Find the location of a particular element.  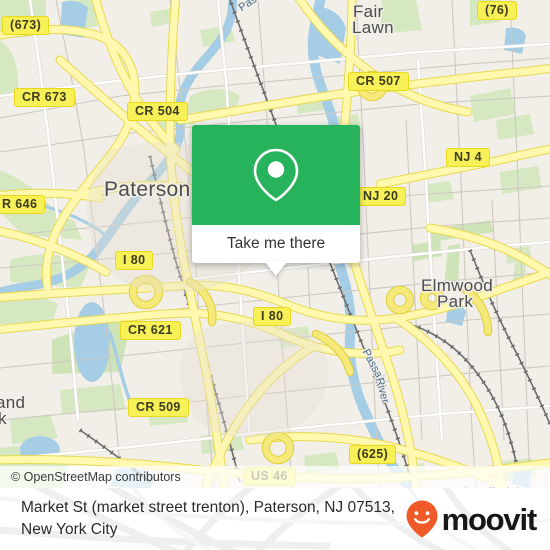

route-shield: R 646 is located at coordinates (23, 204).